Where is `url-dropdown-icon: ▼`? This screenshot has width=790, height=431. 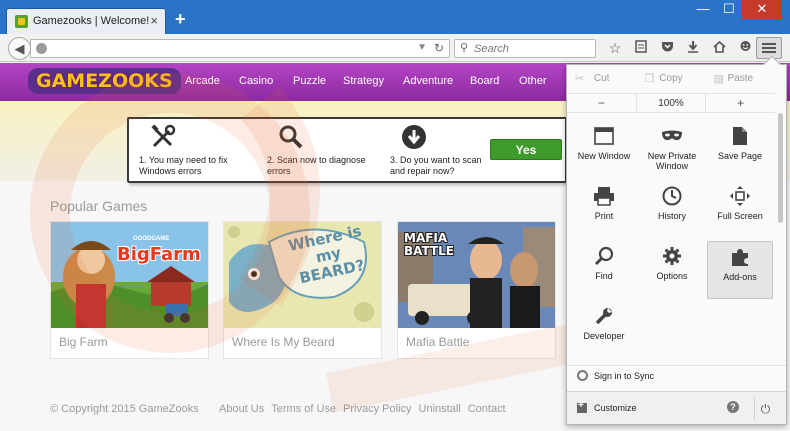 url-dropdown-icon: ▼ is located at coordinates (422, 47).